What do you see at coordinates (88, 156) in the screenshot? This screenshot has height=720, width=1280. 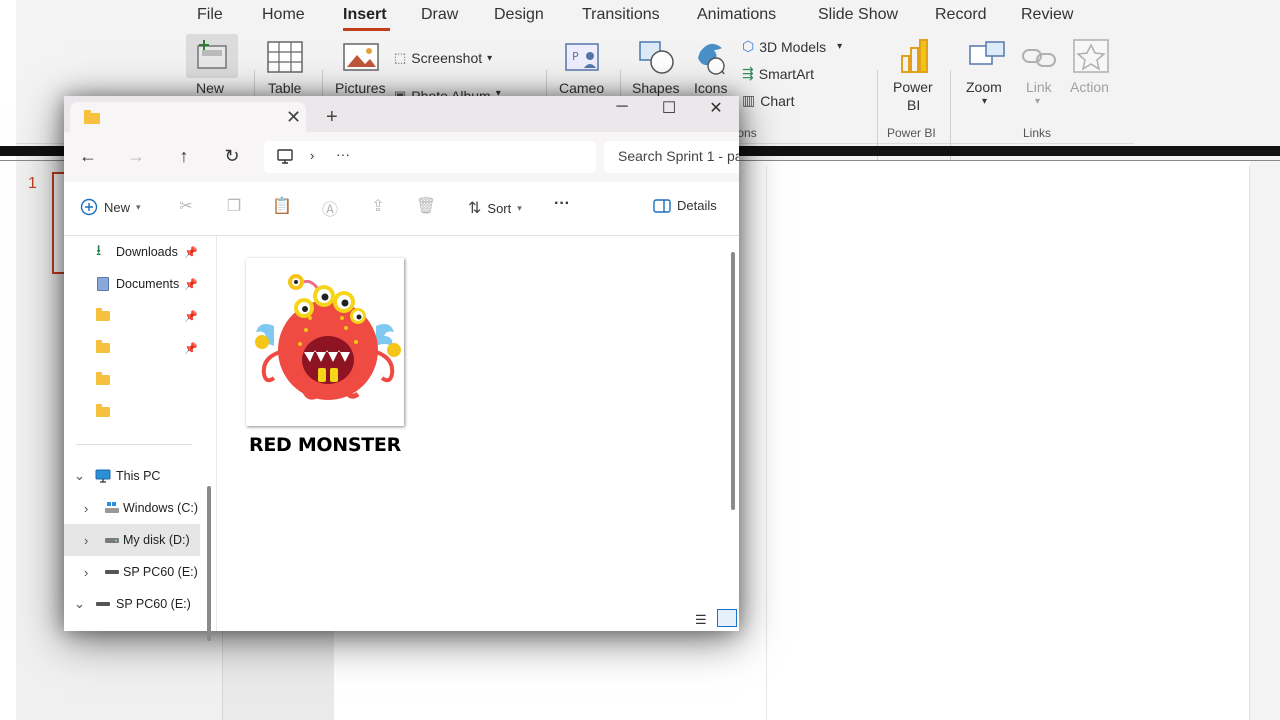 I see `back-arrow-icon: ←` at bounding box center [88, 156].